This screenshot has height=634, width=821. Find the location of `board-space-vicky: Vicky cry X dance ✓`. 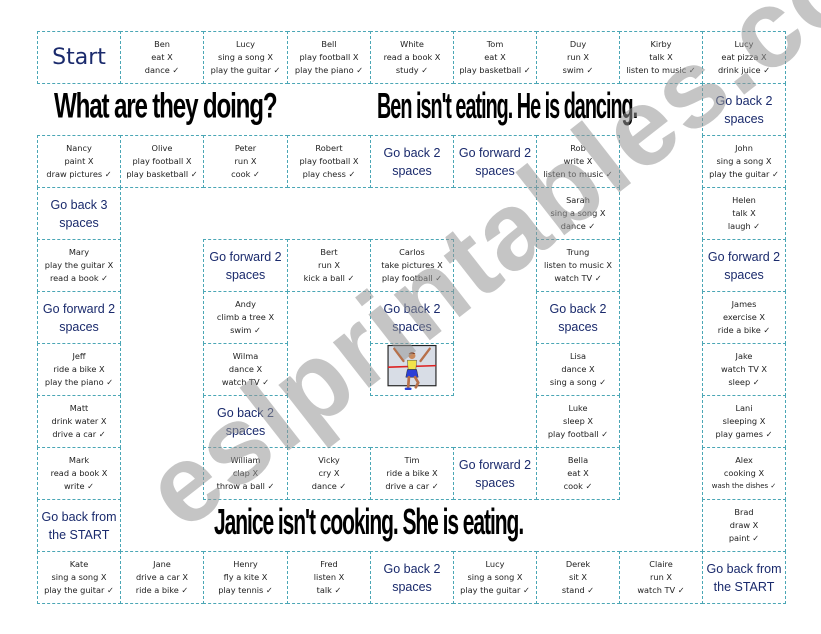

board-space-vicky: Vicky cry X dance ✓ is located at coordinates (329, 473).